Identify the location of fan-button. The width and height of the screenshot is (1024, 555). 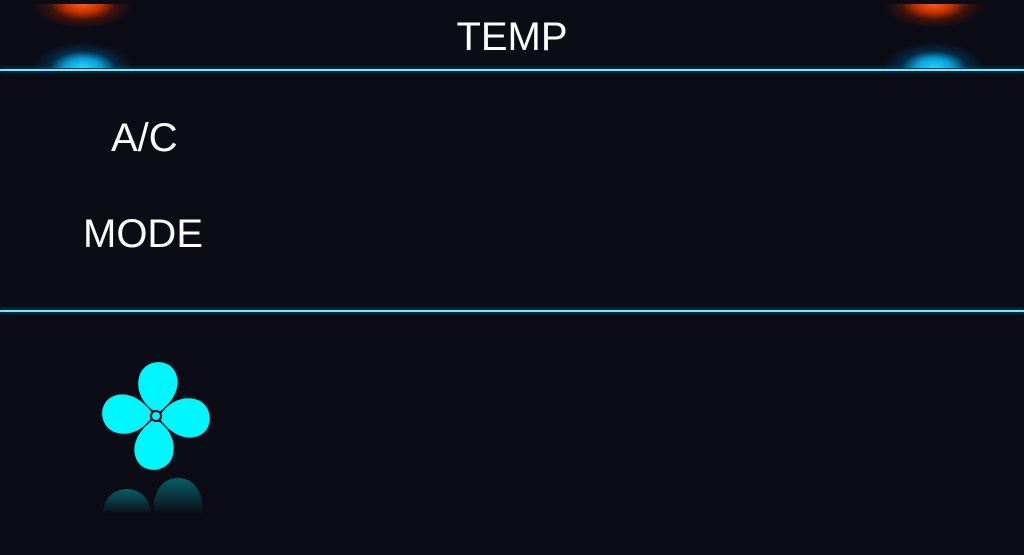
(157, 438).